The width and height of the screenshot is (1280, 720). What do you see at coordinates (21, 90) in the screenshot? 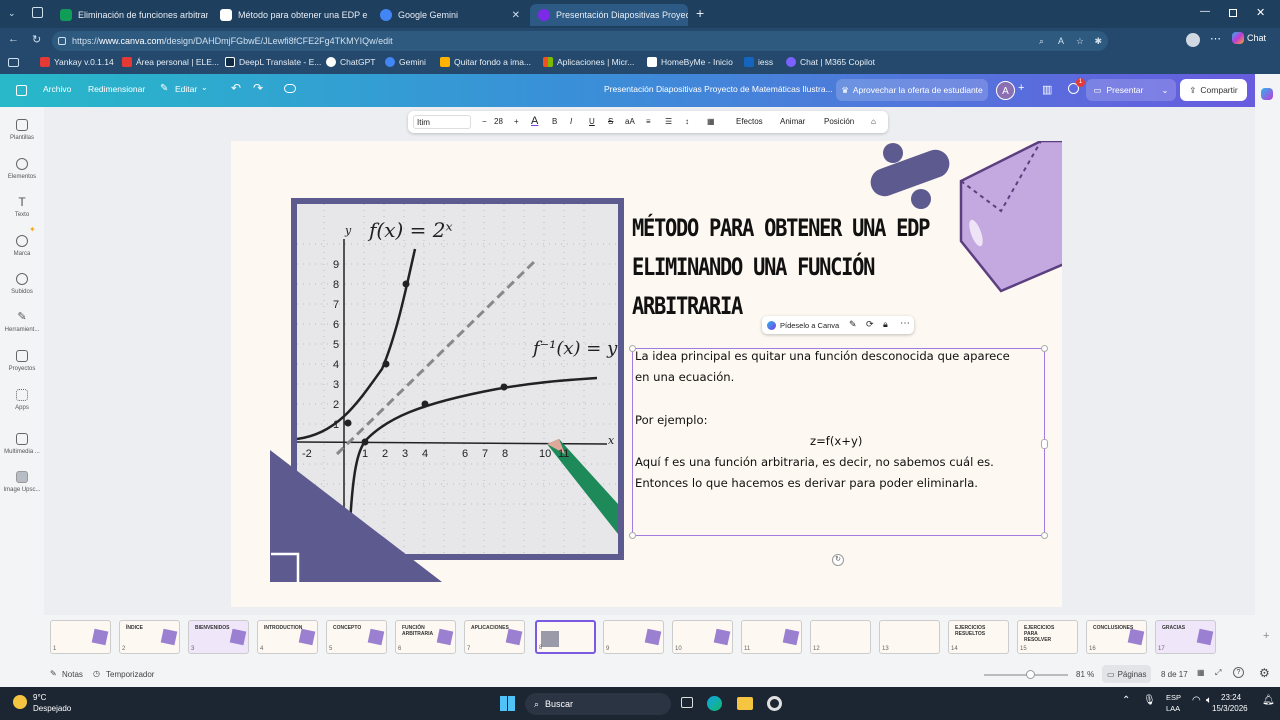
I see `home-icon` at bounding box center [21, 90].